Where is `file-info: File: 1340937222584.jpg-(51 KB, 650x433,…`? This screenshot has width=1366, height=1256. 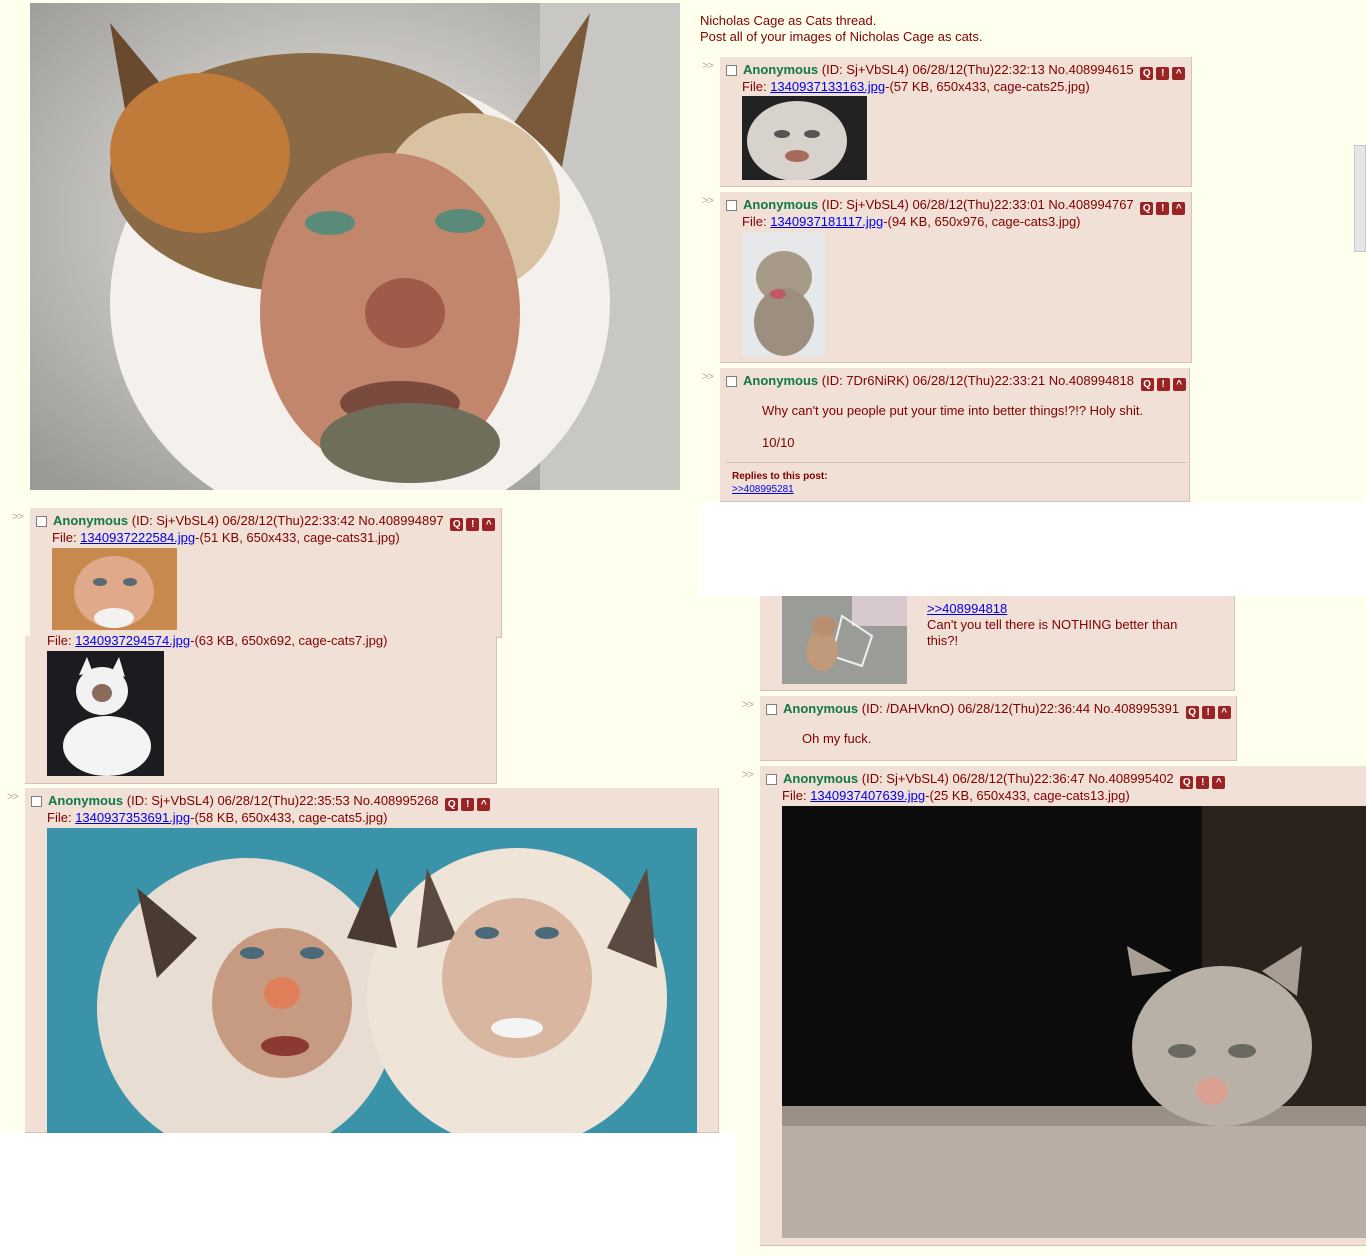
file-info: File: 1340937222584.jpg-(51 KB, 650x433,… is located at coordinates (226, 537).